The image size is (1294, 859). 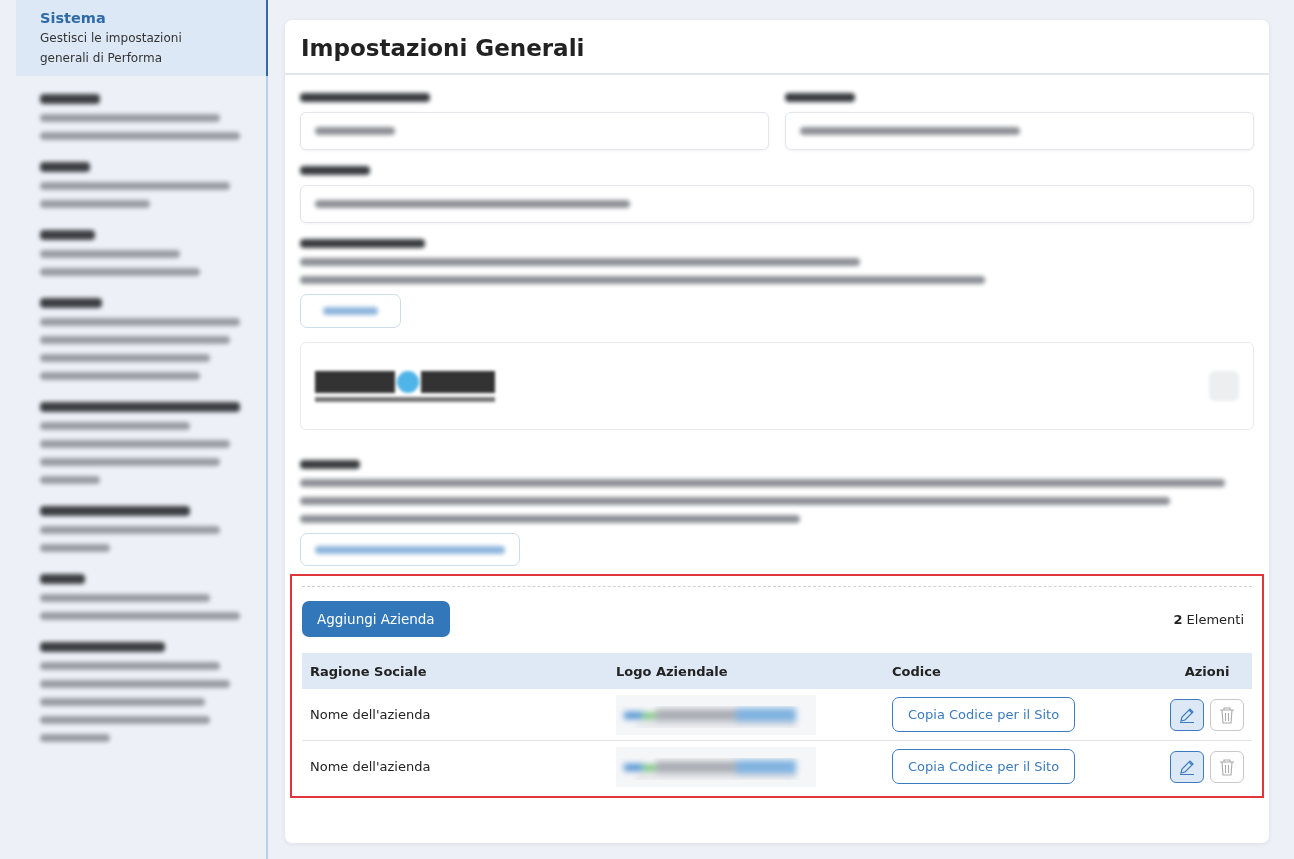 I want to click on item-count-label: Elementi, so click(x=1215, y=619).